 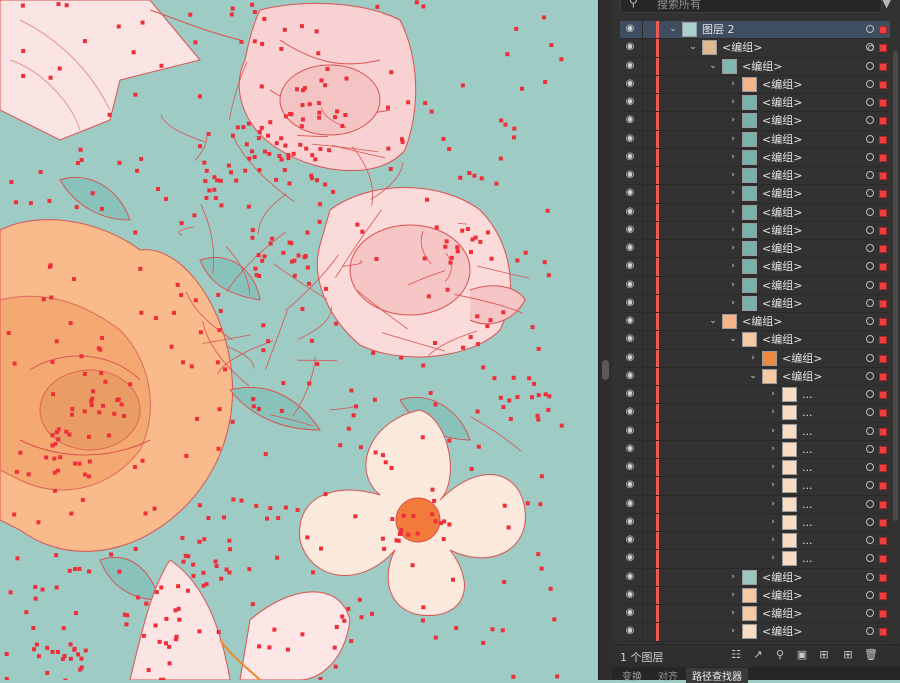 What do you see at coordinates (717, 675) in the screenshot?
I see `tab-pathfinder: 路径查找器` at bounding box center [717, 675].